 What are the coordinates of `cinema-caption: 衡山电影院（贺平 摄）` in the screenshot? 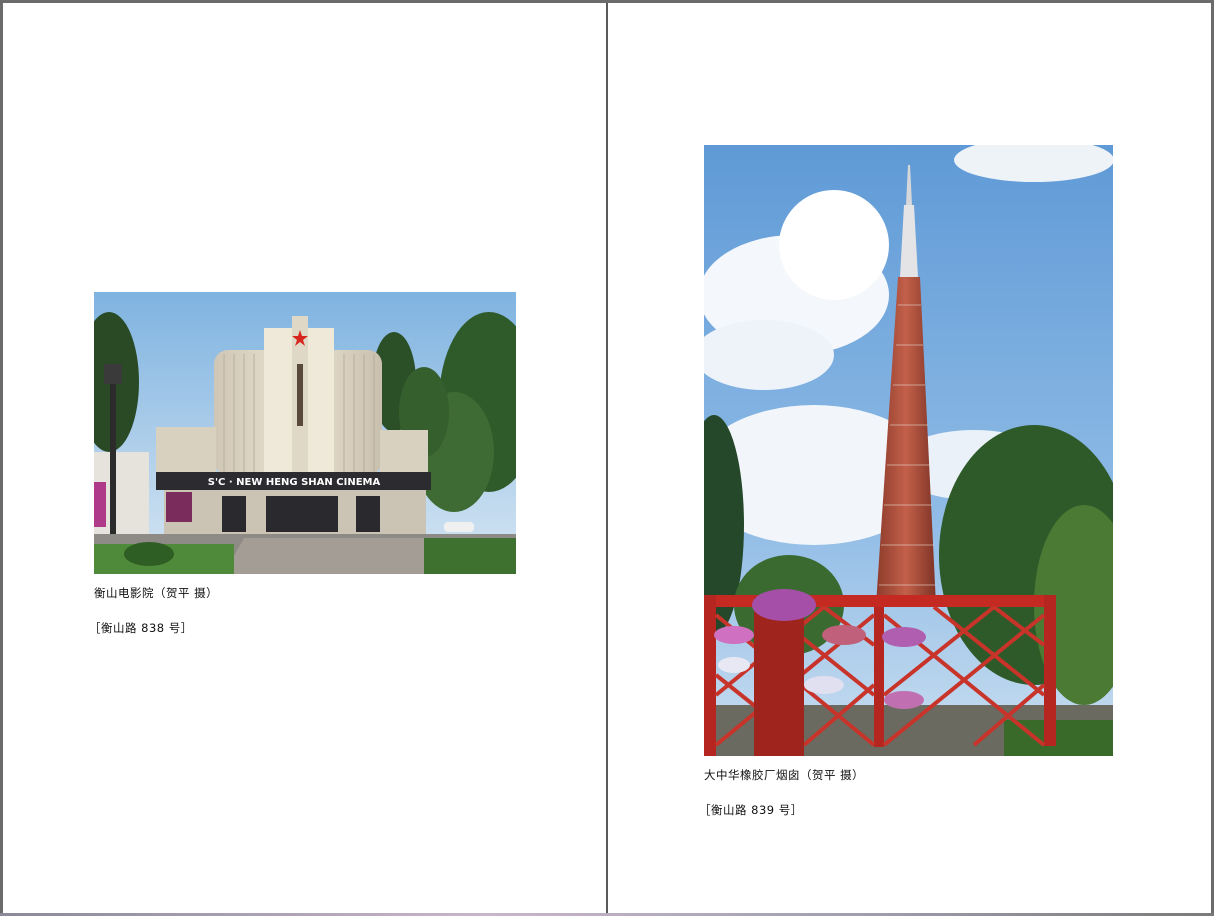 It's located at (156, 593).